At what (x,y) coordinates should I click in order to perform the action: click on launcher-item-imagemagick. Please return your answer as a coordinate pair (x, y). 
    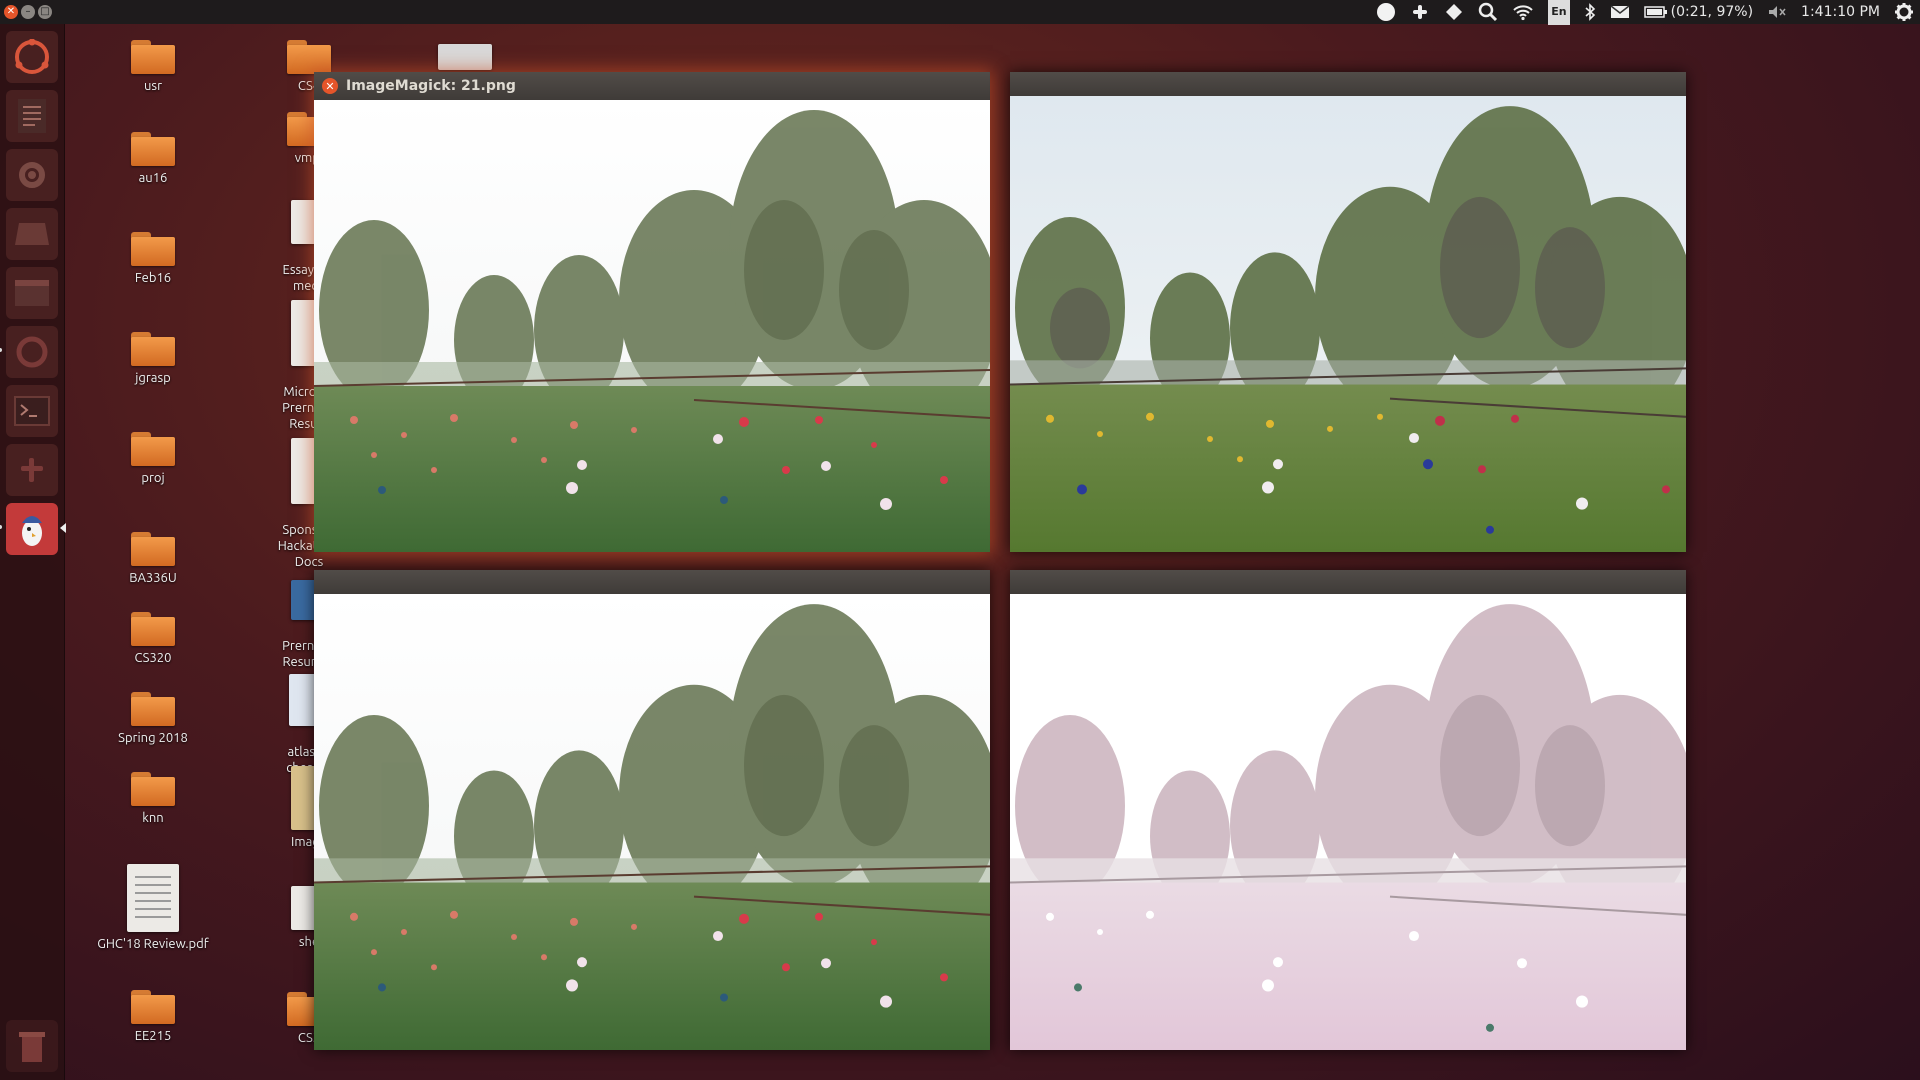
    Looking at the image, I should click on (33, 529).